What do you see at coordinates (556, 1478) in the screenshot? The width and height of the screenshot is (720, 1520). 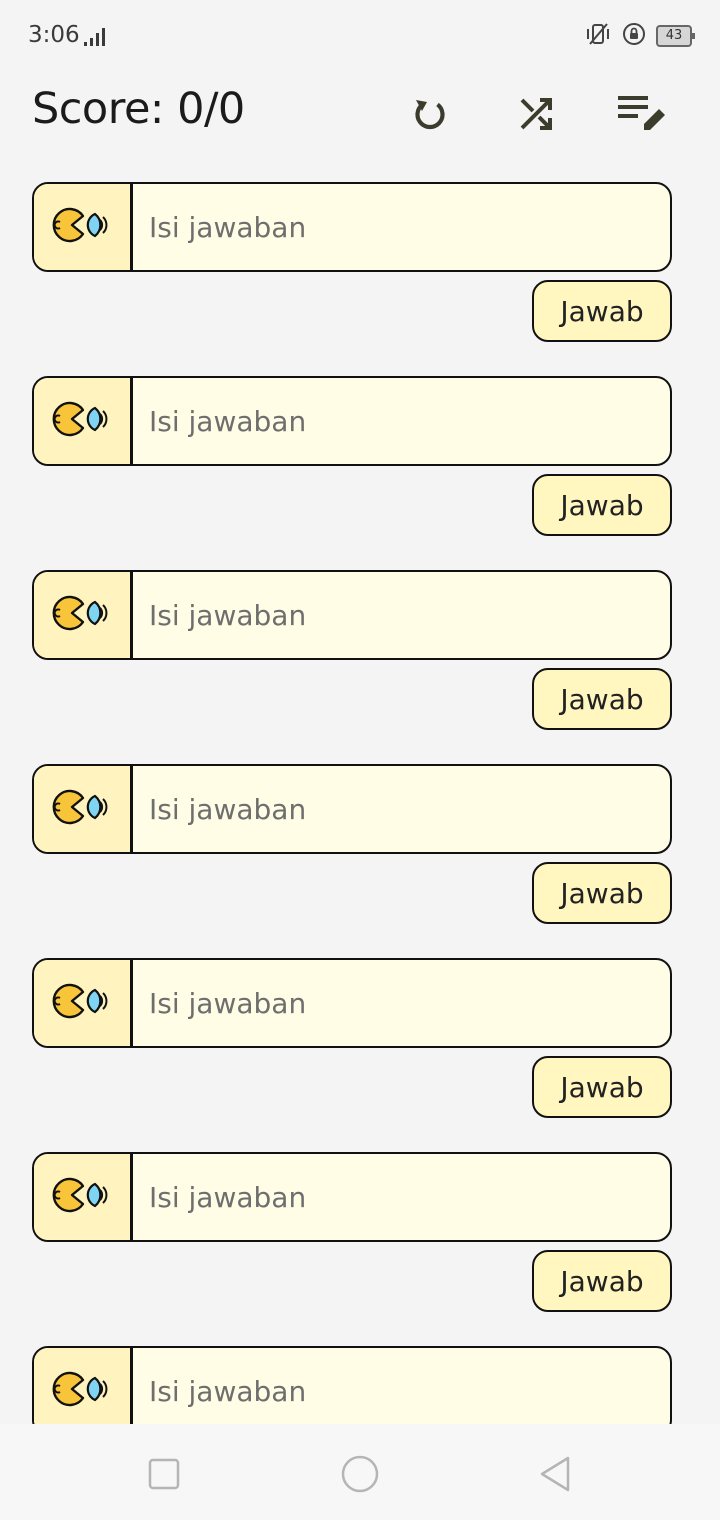 I see `back-icon` at bounding box center [556, 1478].